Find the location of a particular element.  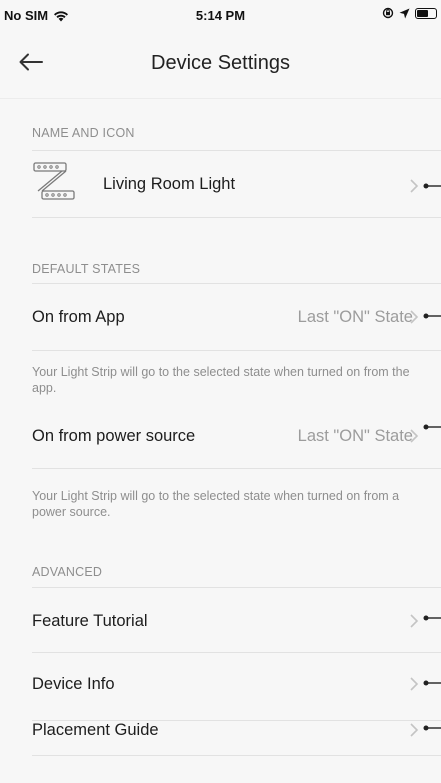

status-bar: No SIM 5:14 PM is located at coordinates (220, 15).